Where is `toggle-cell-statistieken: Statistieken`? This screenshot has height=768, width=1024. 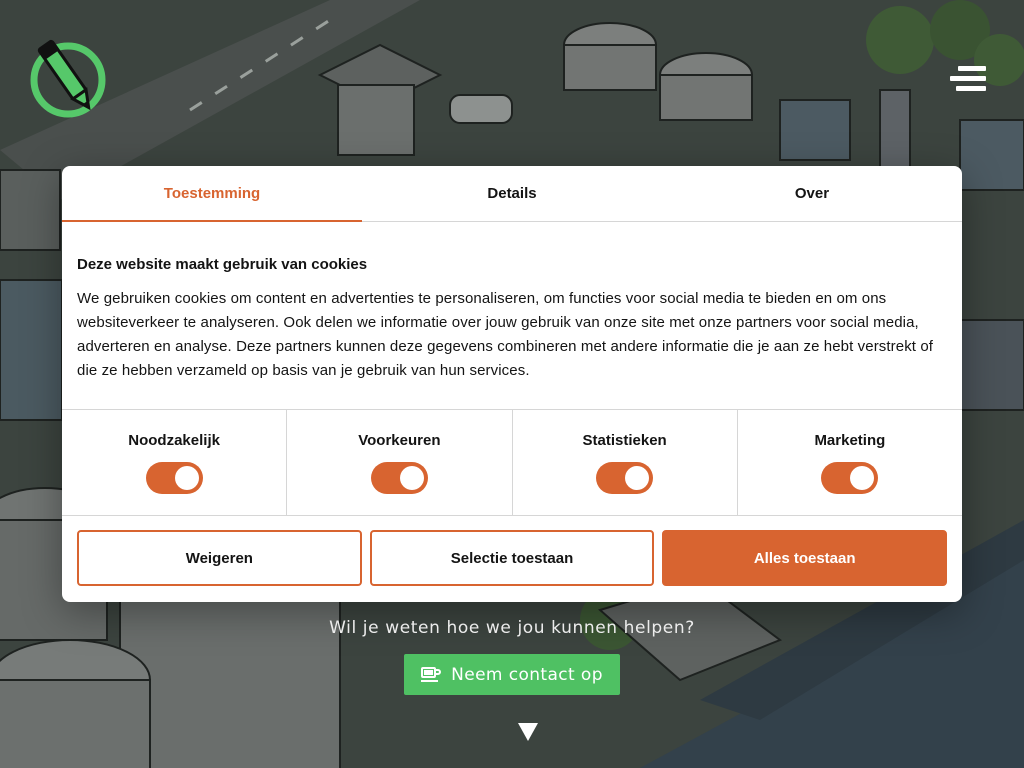 toggle-cell-statistieken: Statistieken is located at coordinates (625, 462).